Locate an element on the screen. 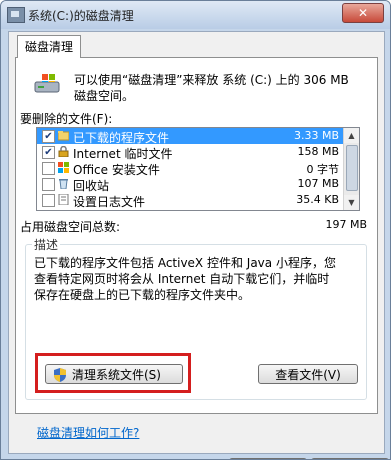 This screenshot has height=460, width=391. file-name: 设置日志文件 is located at coordinates (109, 202).